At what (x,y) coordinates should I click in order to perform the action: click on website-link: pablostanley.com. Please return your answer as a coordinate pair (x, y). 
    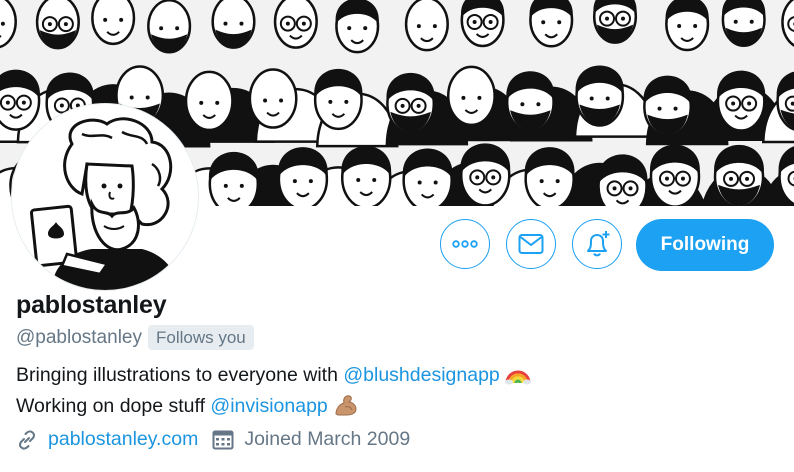
    Looking at the image, I should click on (123, 439).